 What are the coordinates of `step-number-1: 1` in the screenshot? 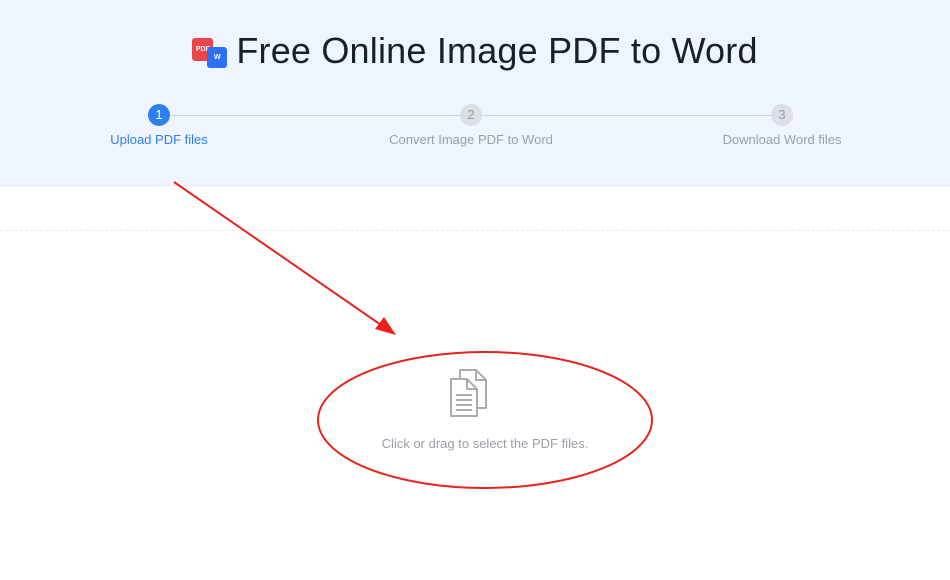 It's located at (159, 115).